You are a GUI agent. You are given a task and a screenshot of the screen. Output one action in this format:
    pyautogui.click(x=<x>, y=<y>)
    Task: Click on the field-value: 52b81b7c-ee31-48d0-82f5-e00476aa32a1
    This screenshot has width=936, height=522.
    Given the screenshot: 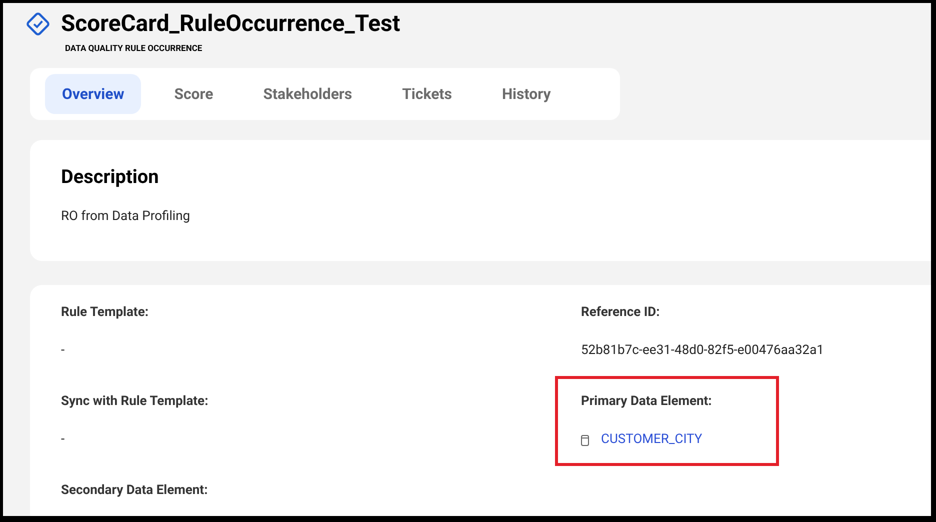 What is the action you would take?
    pyautogui.click(x=703, y=351)
    